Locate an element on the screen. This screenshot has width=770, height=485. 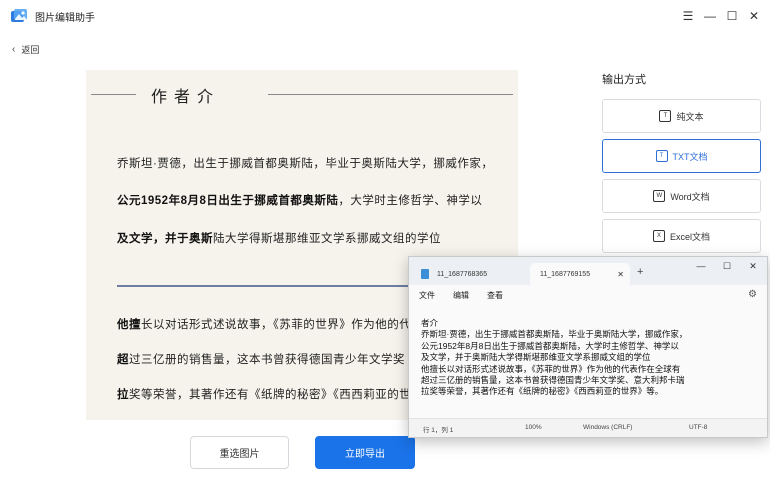
menu-icon: ☰ is located at coordinates (688, 16).